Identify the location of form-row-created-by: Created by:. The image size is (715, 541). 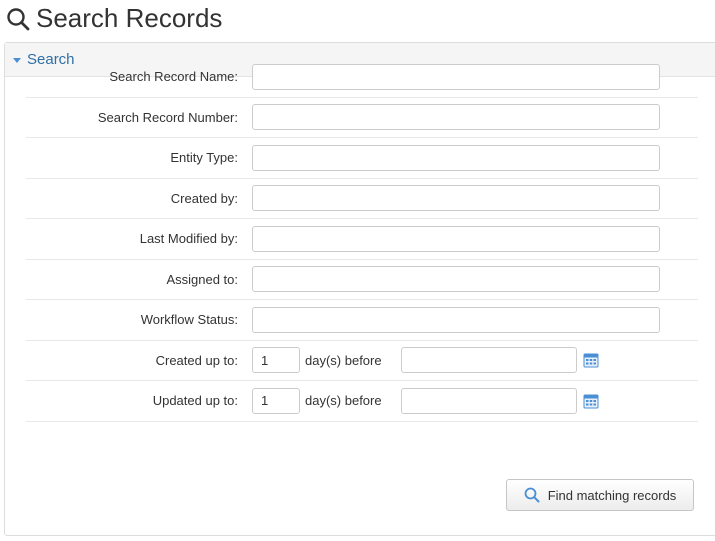
(362, 199).